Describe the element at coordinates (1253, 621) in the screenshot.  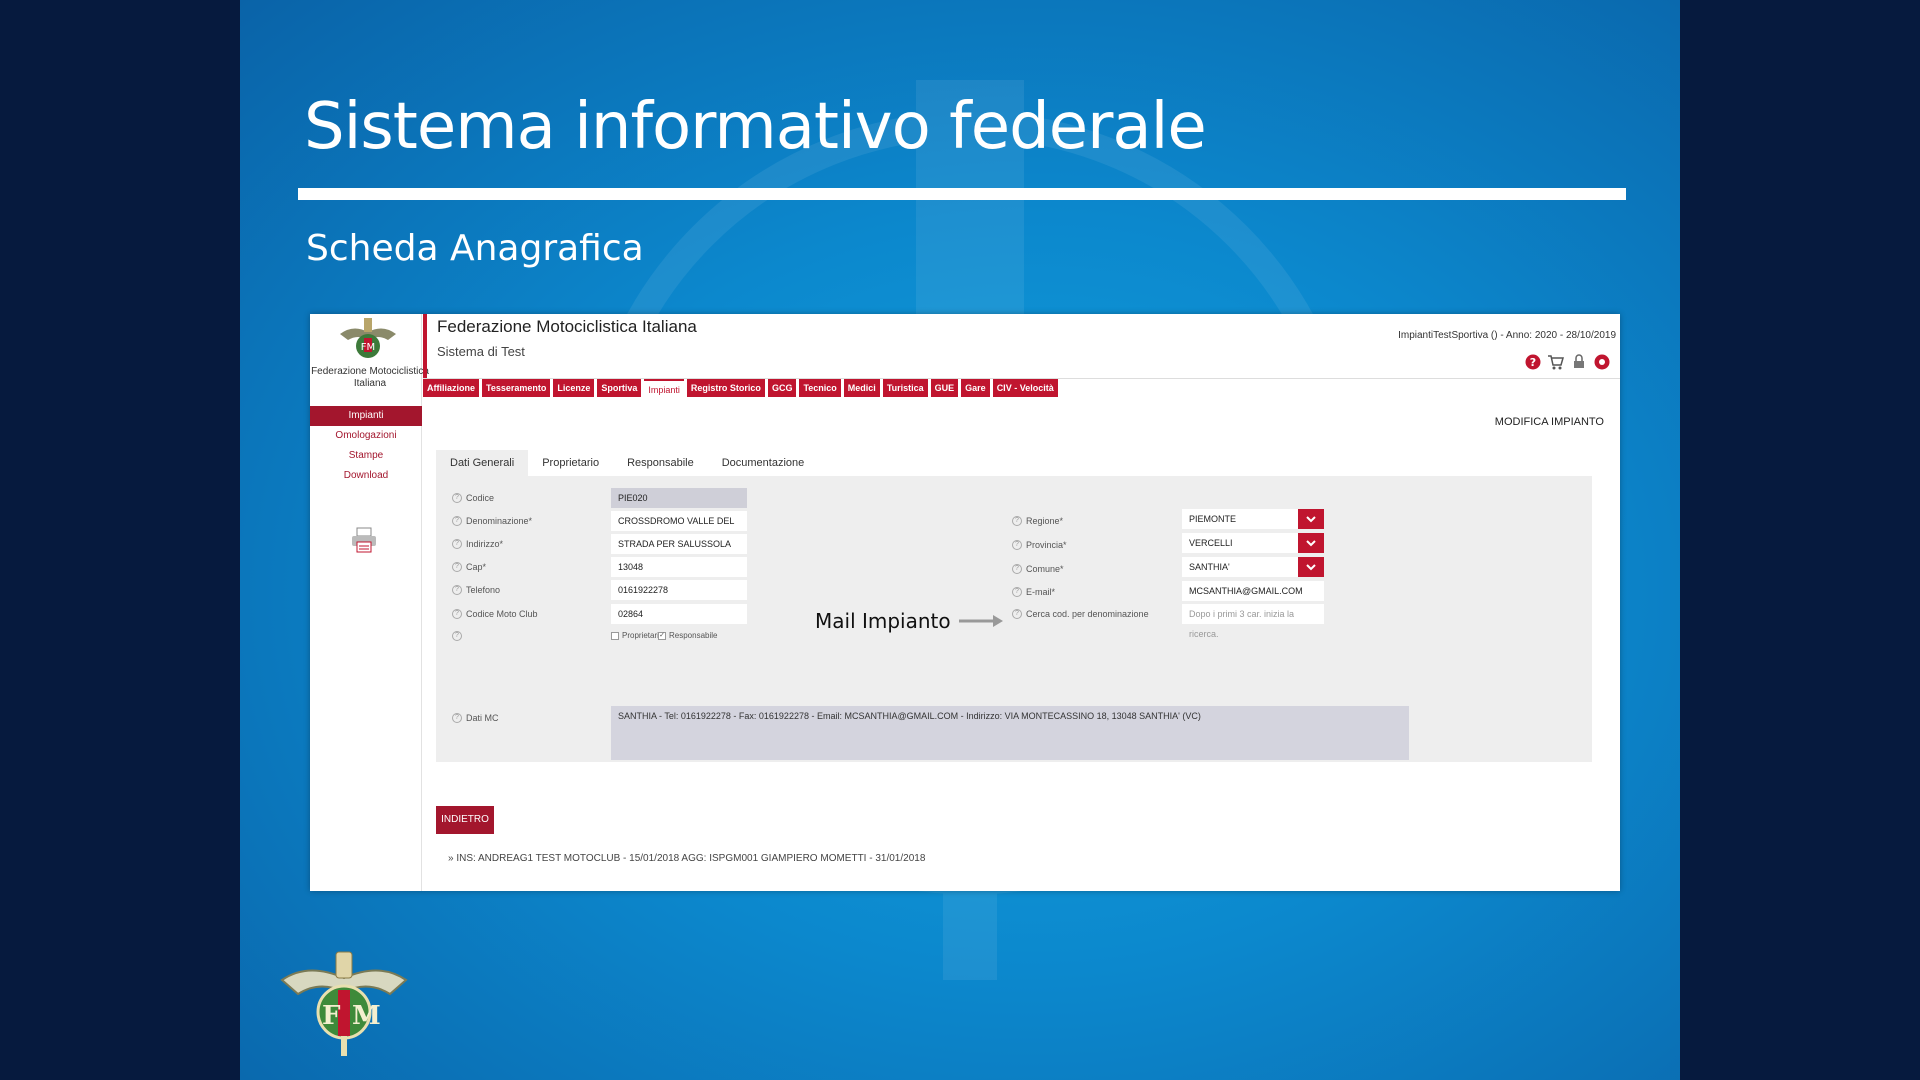
I see `cerca-input: Dopo i primi 3 car. inizia la ricerca.` at that location.